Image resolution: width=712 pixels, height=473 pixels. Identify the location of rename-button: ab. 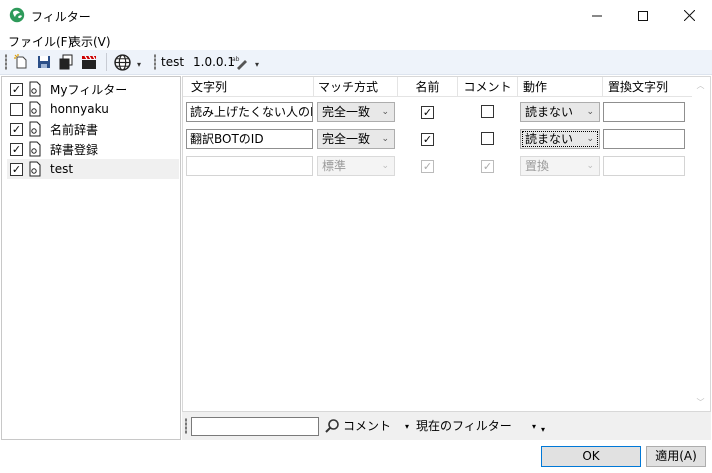
(240, 62).